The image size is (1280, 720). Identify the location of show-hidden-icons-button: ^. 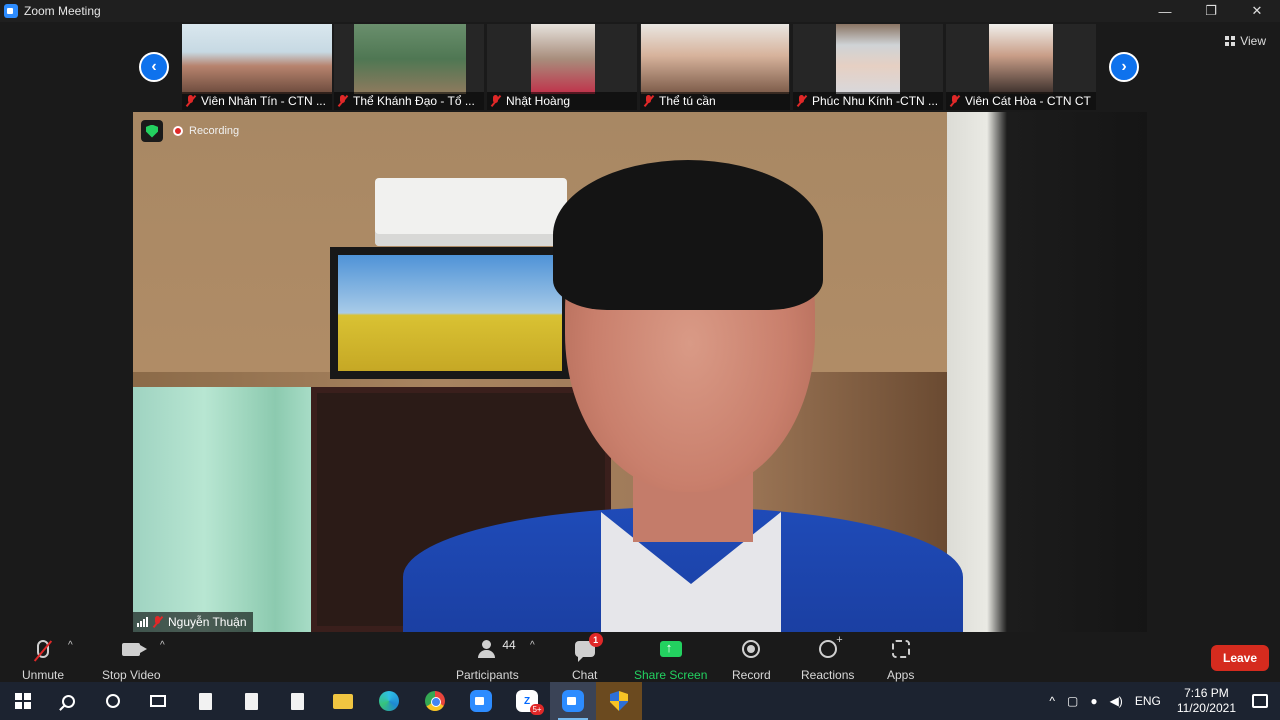
(1052, 701).